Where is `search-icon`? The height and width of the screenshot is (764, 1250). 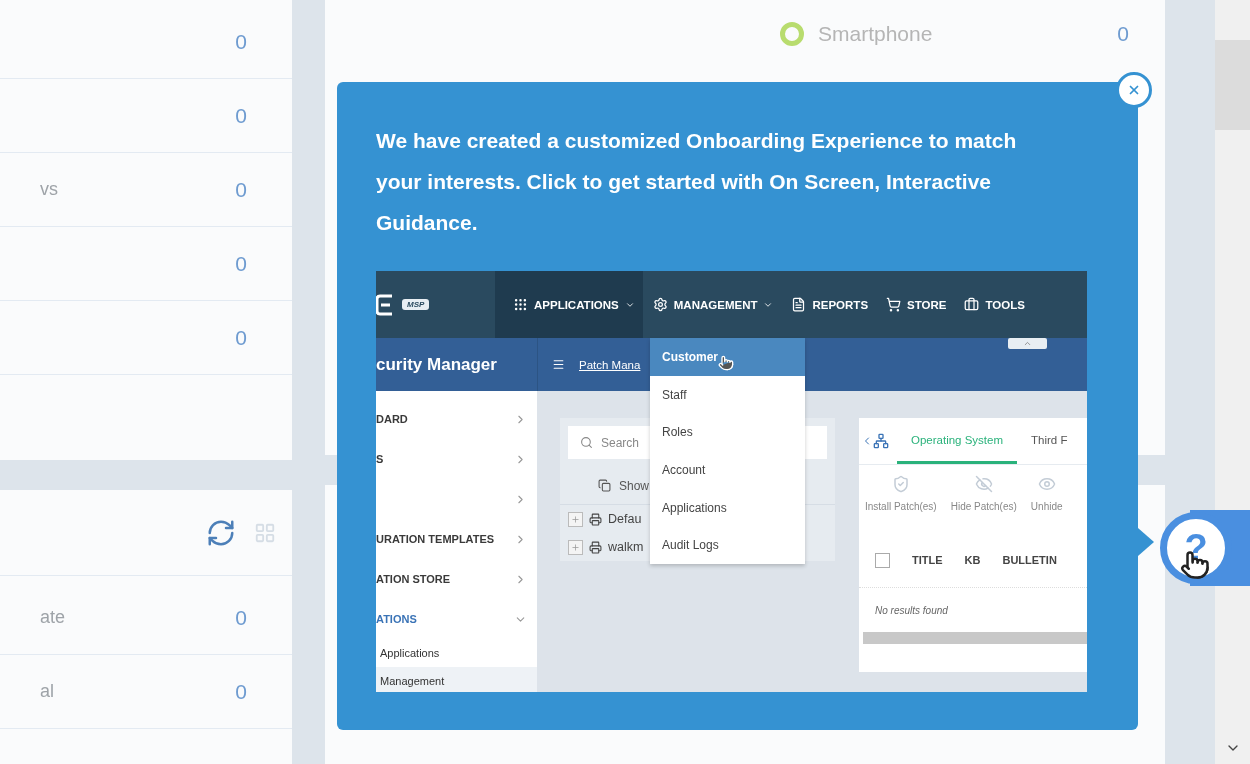
search-icon is located at coordinates (586, 442).